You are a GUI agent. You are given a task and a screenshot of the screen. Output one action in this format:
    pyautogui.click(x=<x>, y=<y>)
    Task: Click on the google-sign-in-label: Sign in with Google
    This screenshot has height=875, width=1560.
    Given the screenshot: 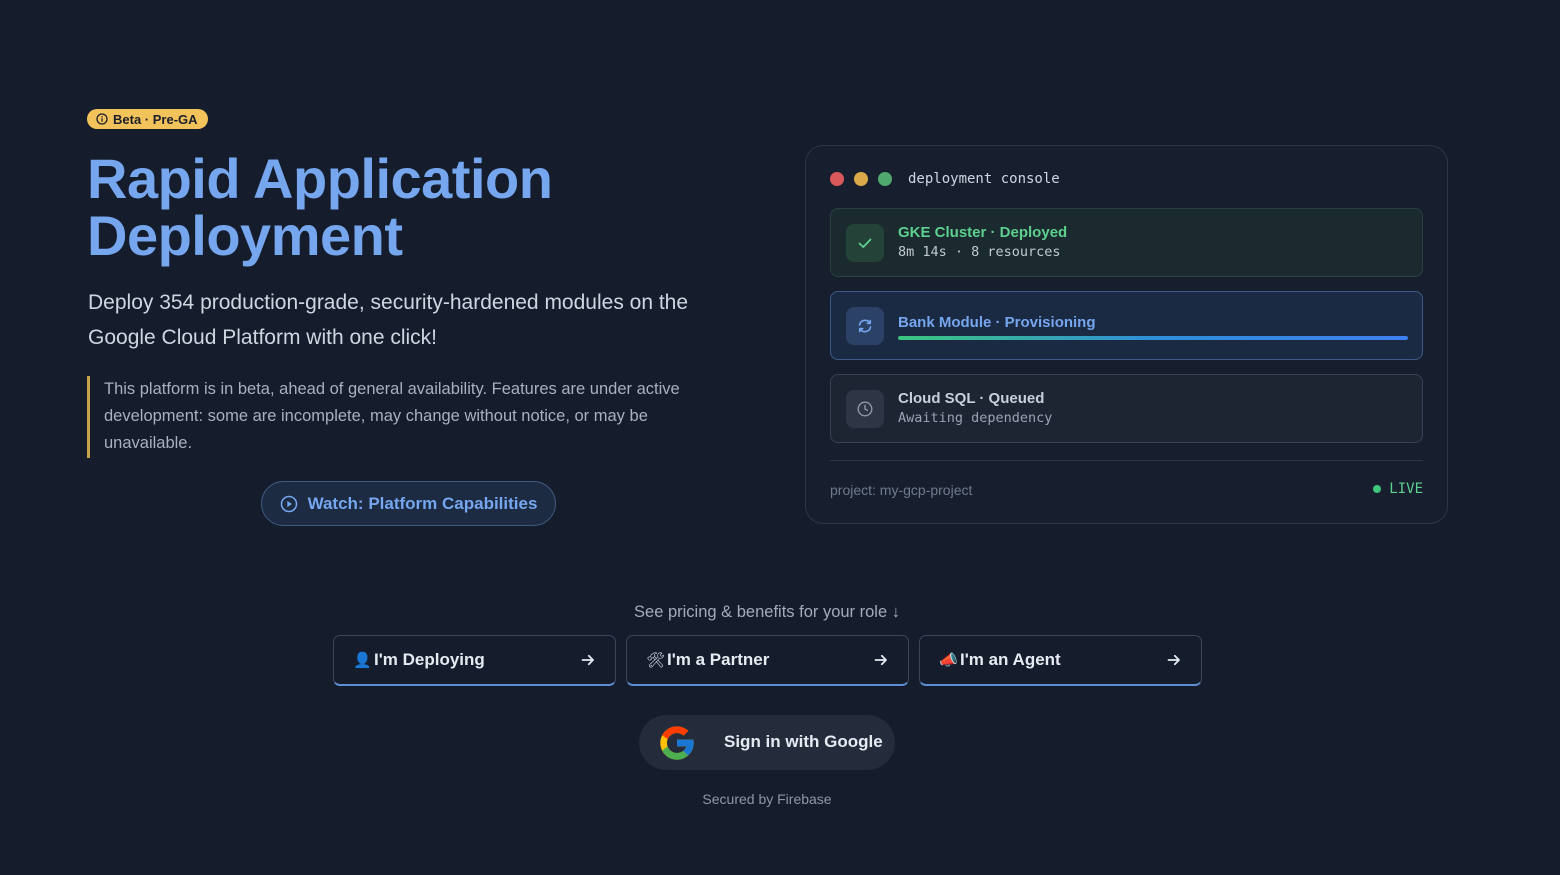 What is the action you would take?
    pyautogui.click(x=803, y=741)
    